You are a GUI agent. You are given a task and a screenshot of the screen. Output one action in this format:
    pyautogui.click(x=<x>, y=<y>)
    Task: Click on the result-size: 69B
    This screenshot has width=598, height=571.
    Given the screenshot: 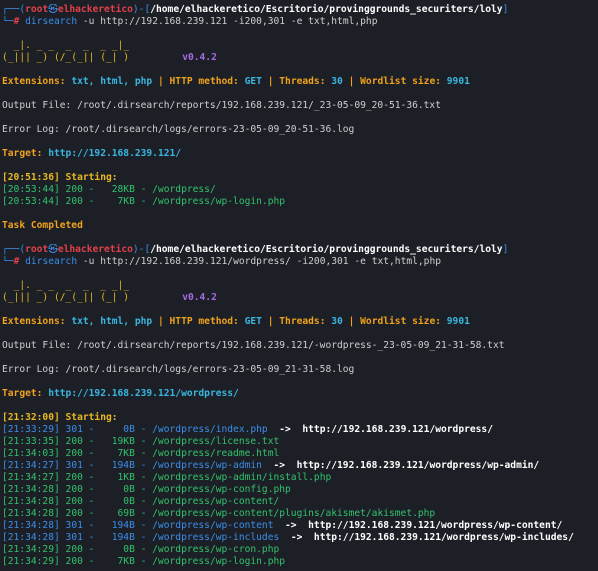 What is the action you would take?
    pyautogui.click(x=117, y=513)
    